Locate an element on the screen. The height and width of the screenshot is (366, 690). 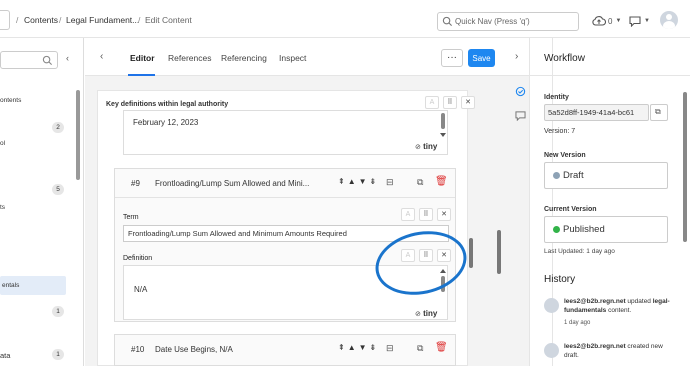
definition-label: Definition is located at coordinates (138, 258).